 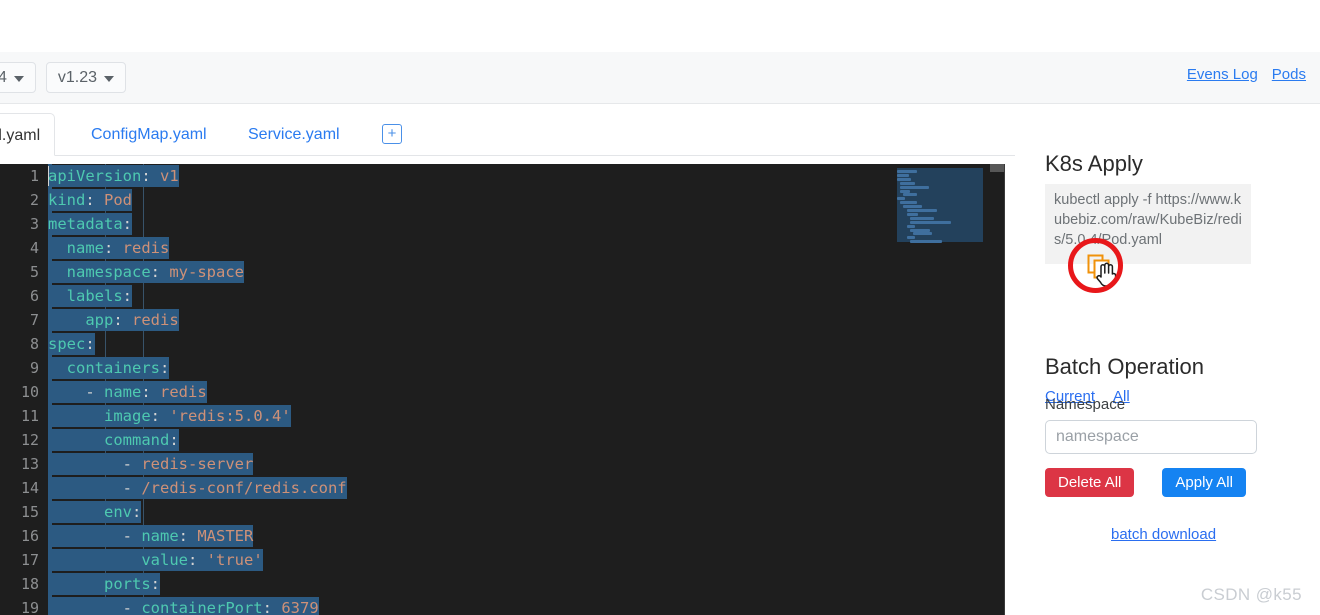 What do you see at coordinates (526, 200) in the screenshot?
I see `code-line: kind: Pod` at bounding box center [526, 200].